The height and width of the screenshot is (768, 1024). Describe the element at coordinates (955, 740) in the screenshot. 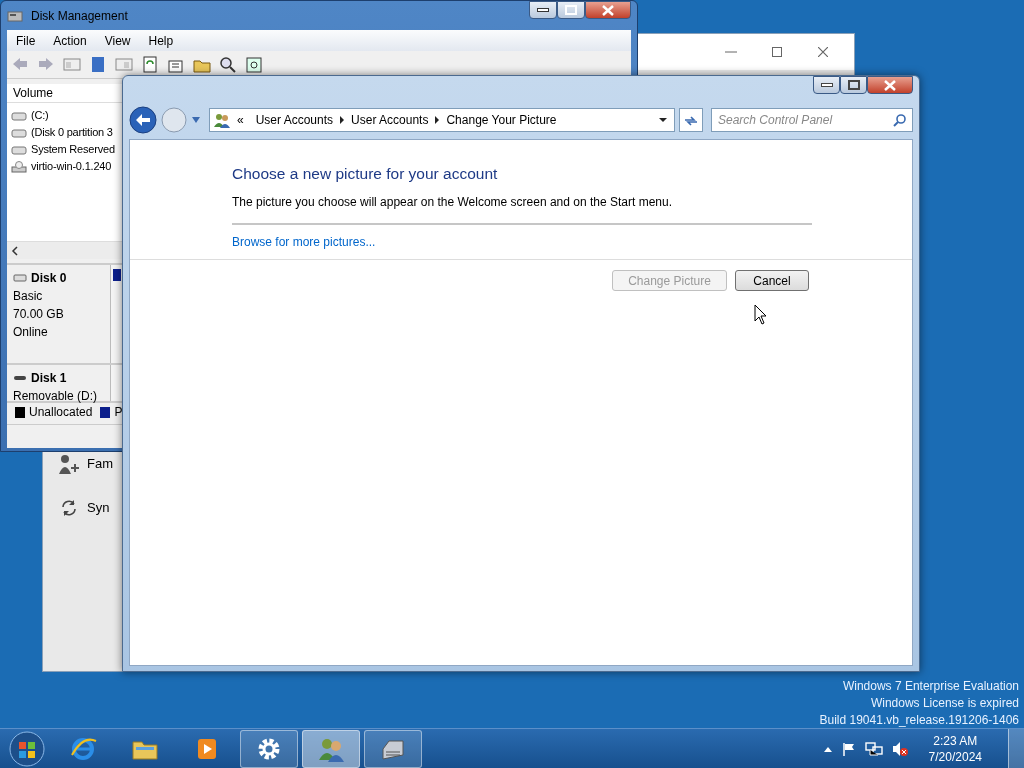

I see `clock-time: 2:23 AM` at that location.